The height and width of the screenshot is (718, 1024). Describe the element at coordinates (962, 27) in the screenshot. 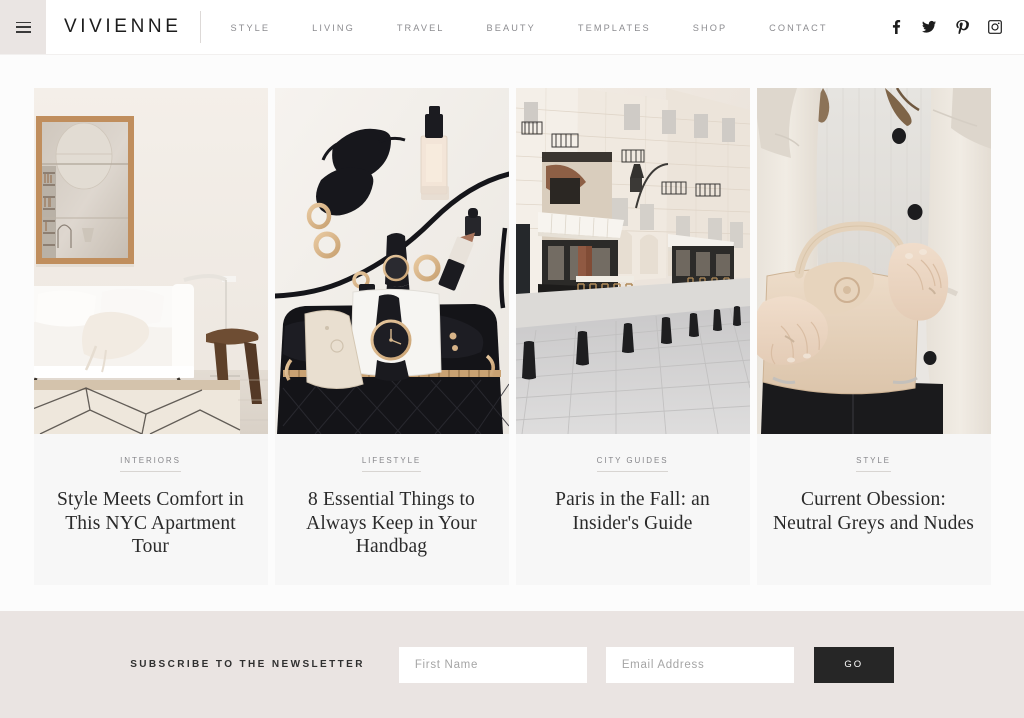

I see `pinterest-icon` at that location.